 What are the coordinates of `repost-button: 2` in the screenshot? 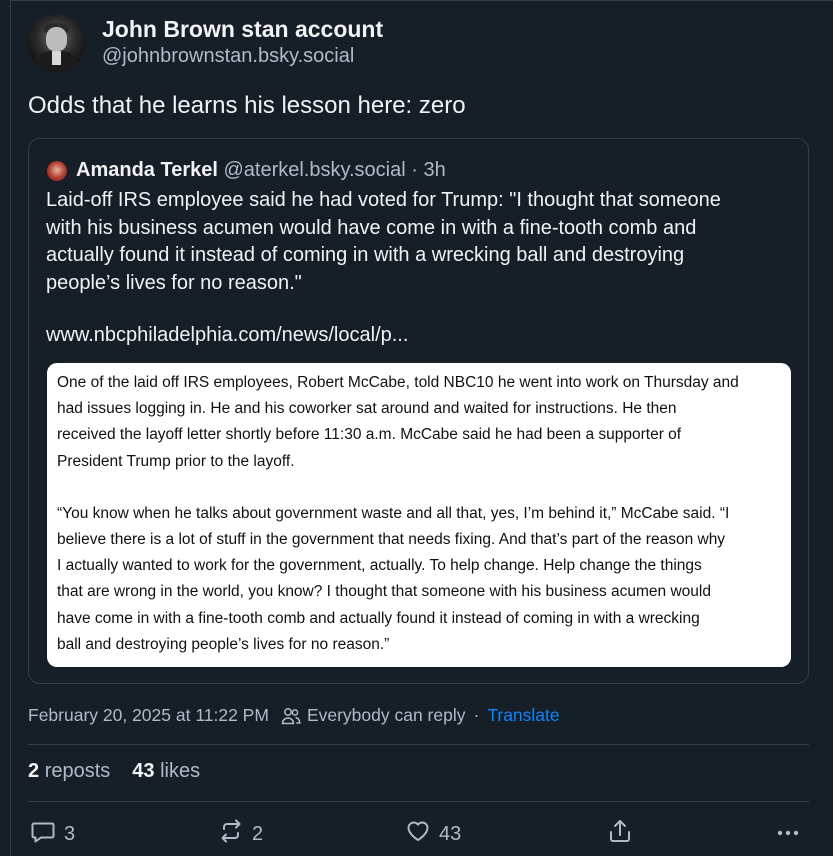 It's located at (240, 834).